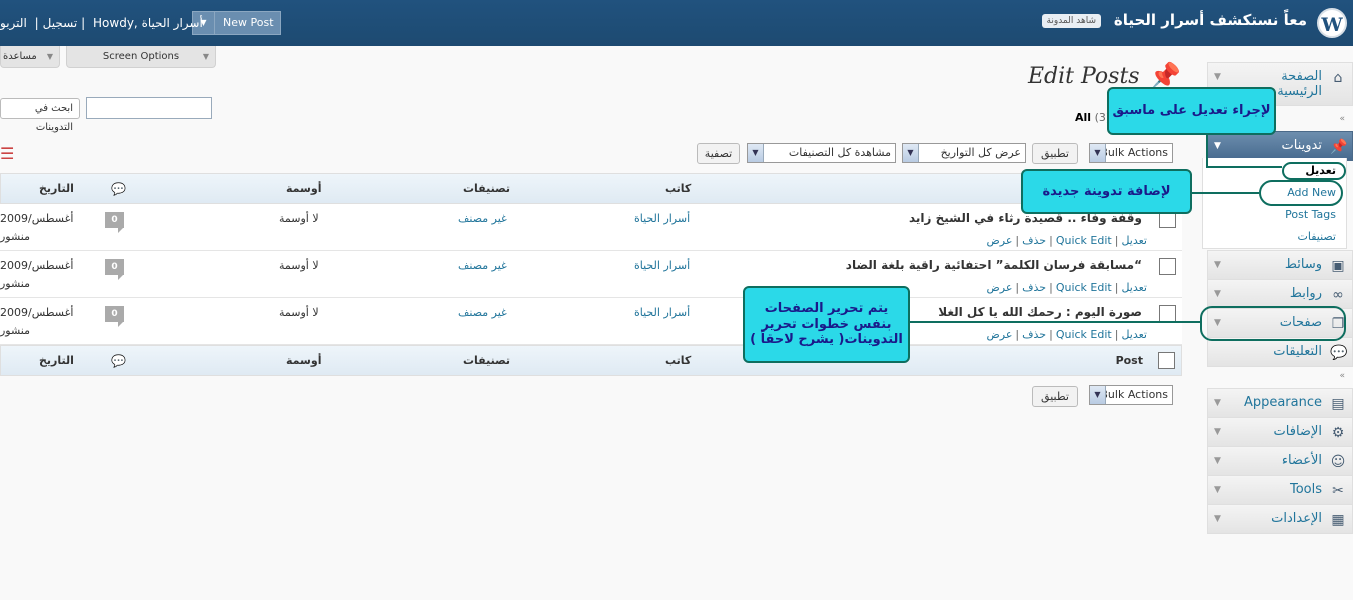 This screenshot has width=1353, height=600. What do you see at coordinates (37, 218) in the screenshot?
I see `date-value: 2009/أغسطس` at bounding box center [37, 218].